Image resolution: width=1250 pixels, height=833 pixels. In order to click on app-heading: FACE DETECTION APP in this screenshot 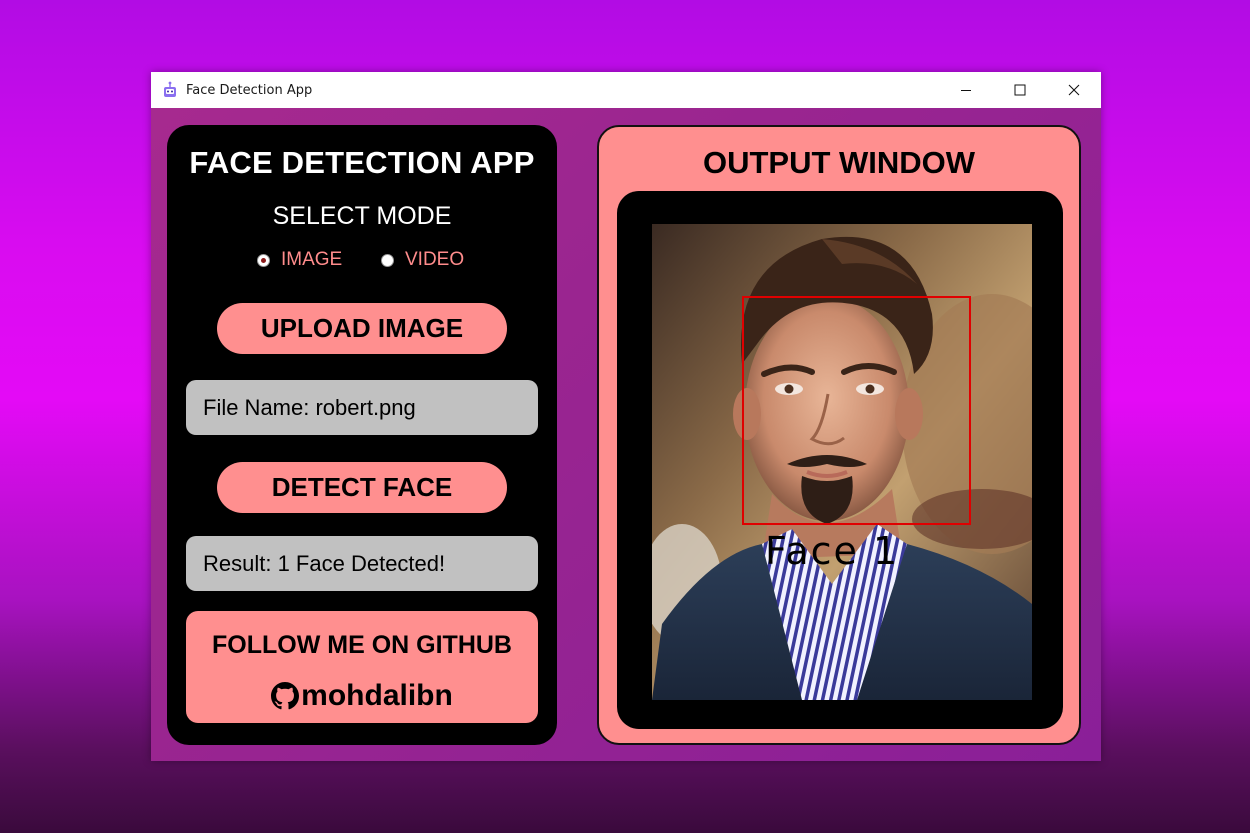, I will do `click(362, 162)`.